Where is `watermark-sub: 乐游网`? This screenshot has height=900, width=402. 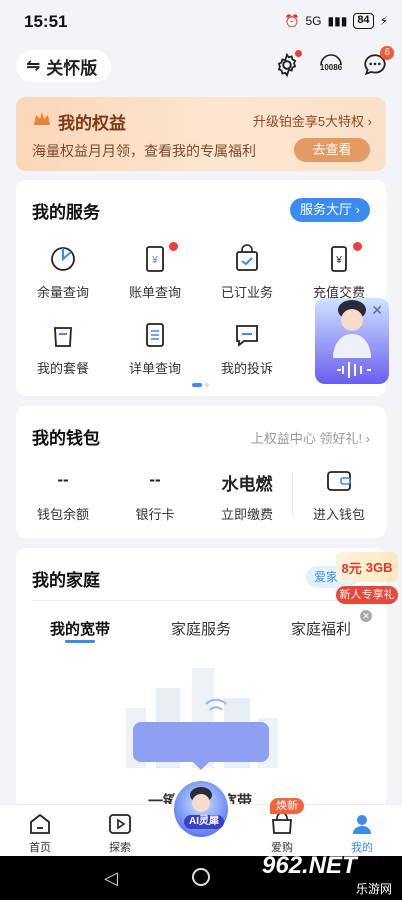 watermark-sub: 乐游网 is located at coordinates (373, 889).